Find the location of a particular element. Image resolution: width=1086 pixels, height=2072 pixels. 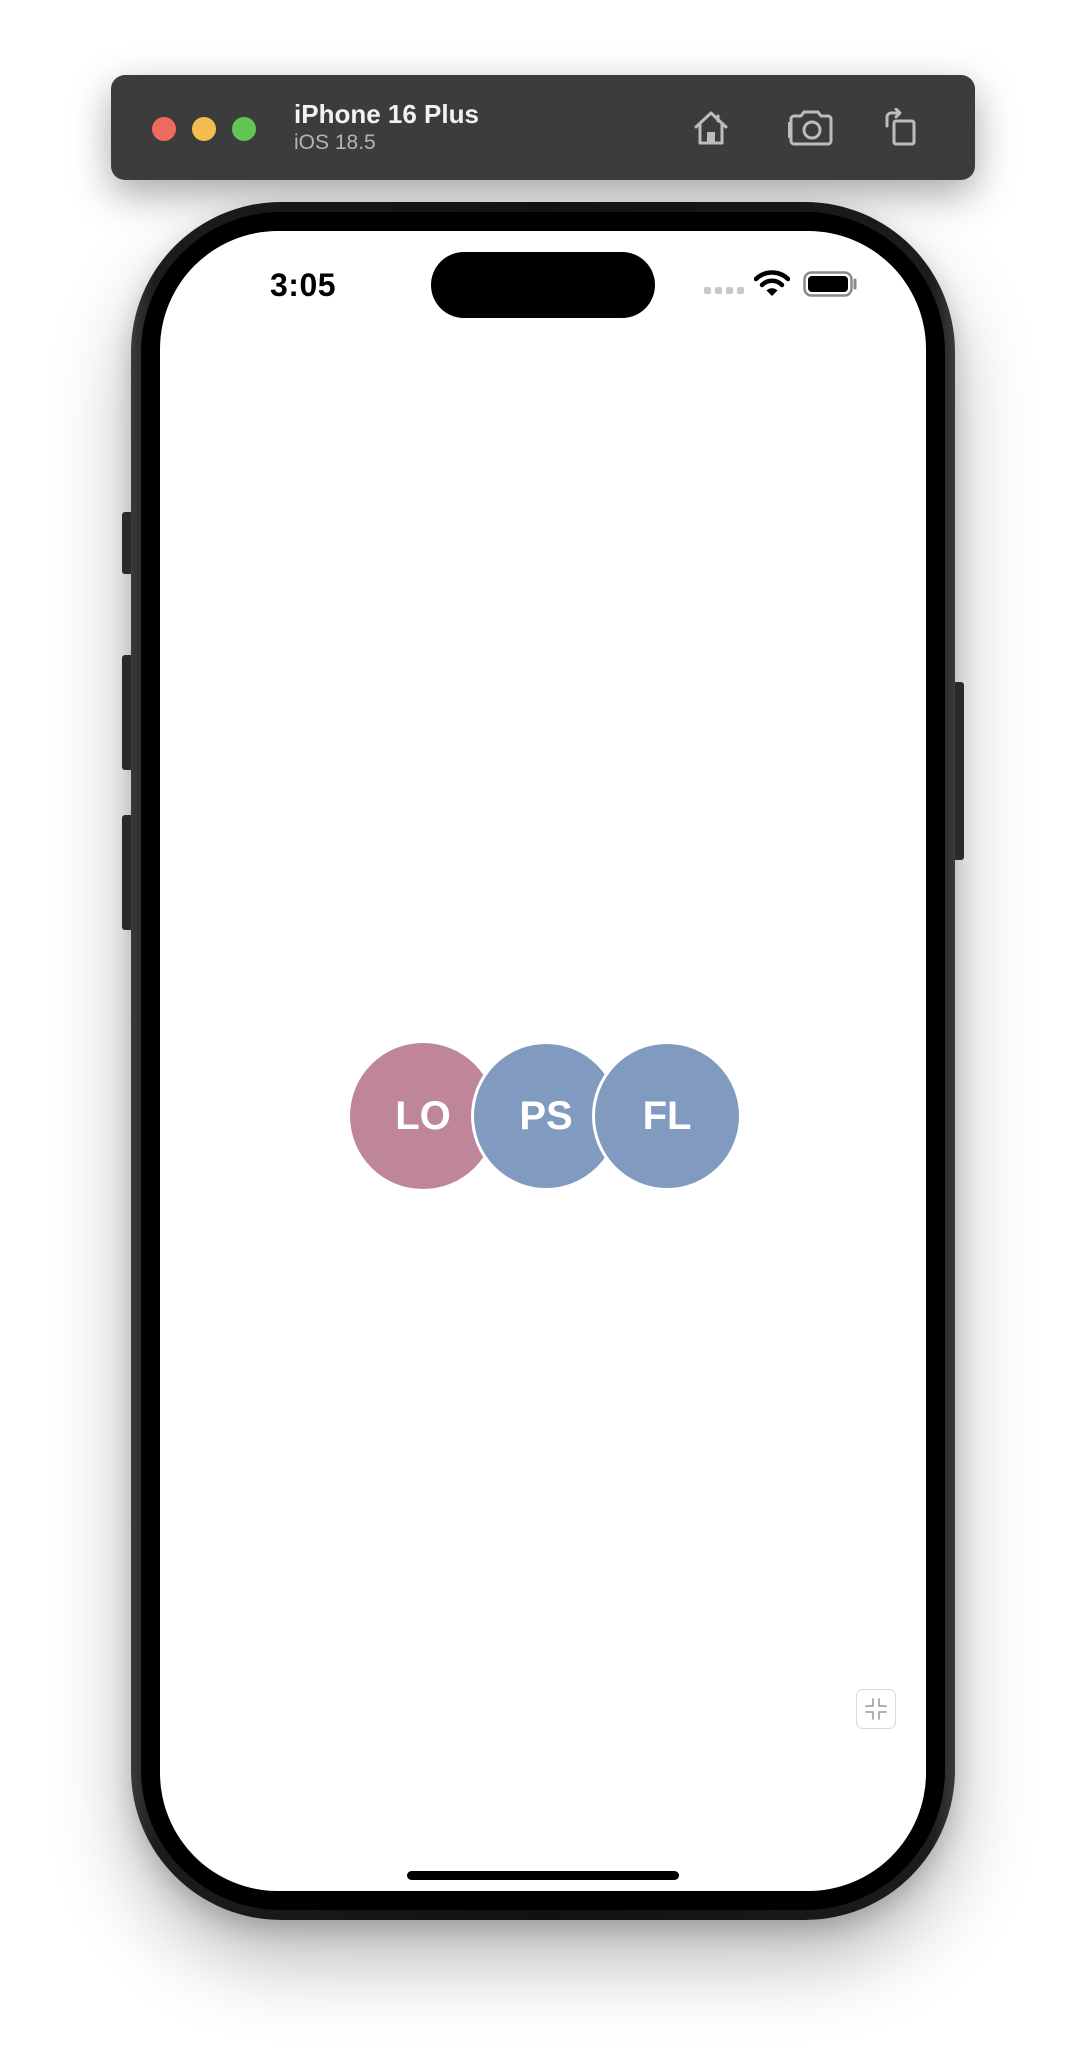

collapse-button is located at coordinates (876, 1709).